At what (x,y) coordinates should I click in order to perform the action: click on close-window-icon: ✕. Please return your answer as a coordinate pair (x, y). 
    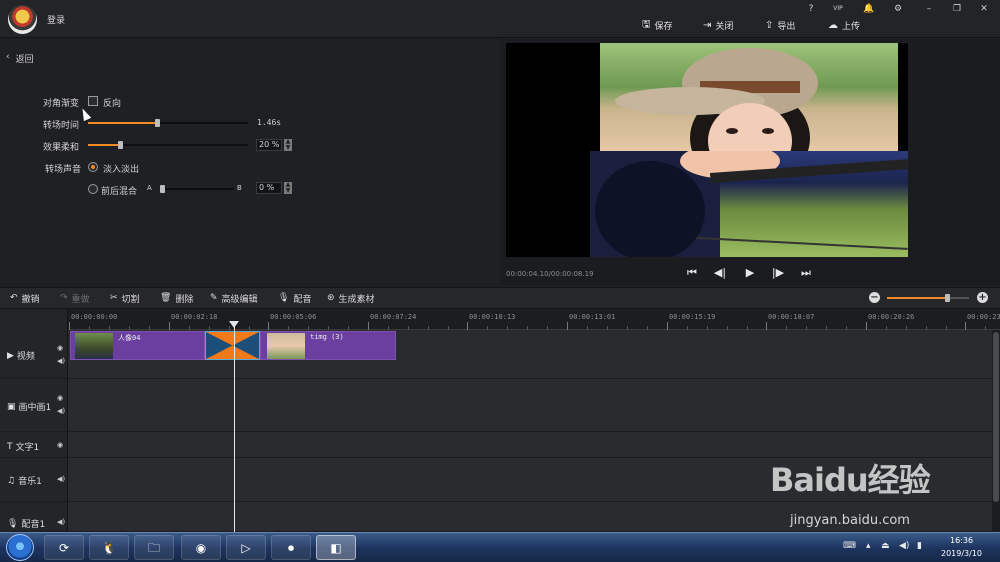
    Looking at the image, I should click on (984, 9).